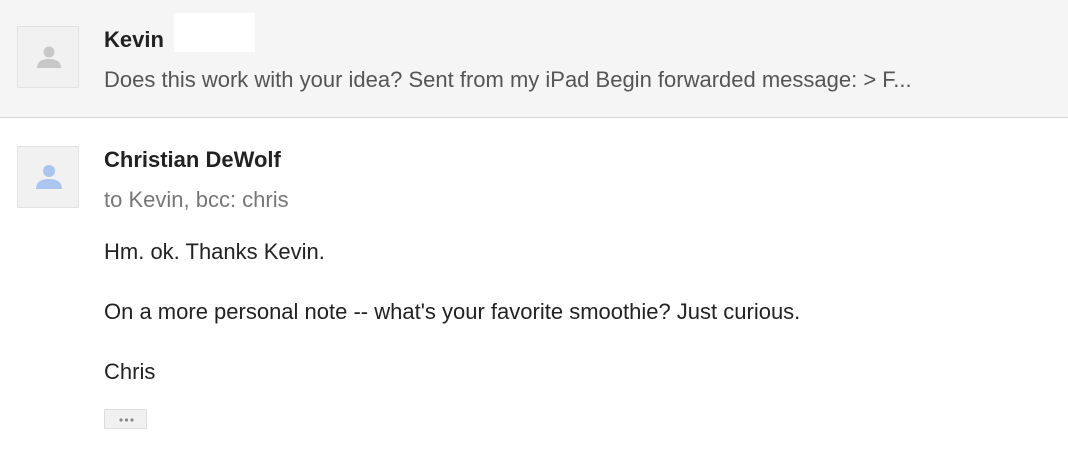 The width and height of the screenshot is (1068, 458). Describe the element at coordinates (134, 39) in the screenshot. I see `sender-name: Kevin` at that location.